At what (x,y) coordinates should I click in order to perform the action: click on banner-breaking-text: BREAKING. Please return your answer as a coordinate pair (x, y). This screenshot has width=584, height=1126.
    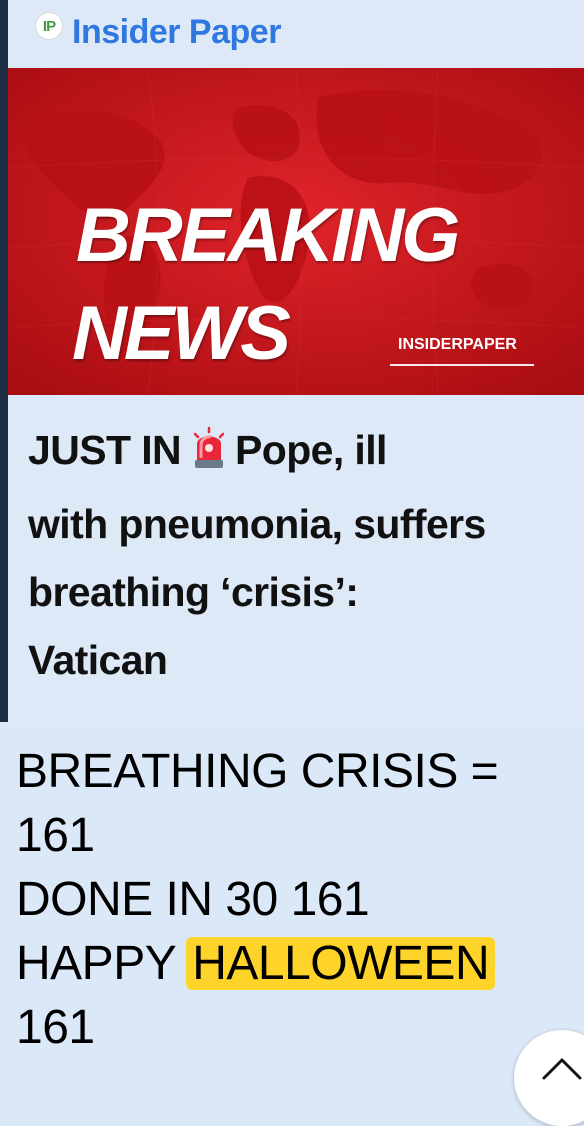
    Looking at the image, I should click on (268, 235).